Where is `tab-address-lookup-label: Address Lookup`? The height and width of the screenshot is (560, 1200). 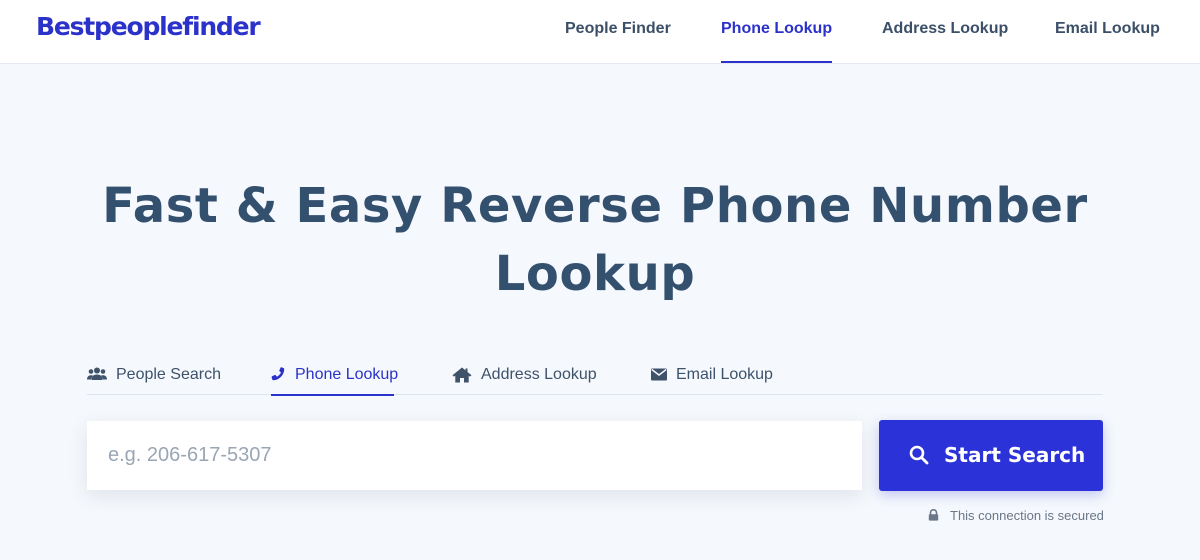 tab-address-lookup-label: Address Lookup is located at coordinates (539, 374).